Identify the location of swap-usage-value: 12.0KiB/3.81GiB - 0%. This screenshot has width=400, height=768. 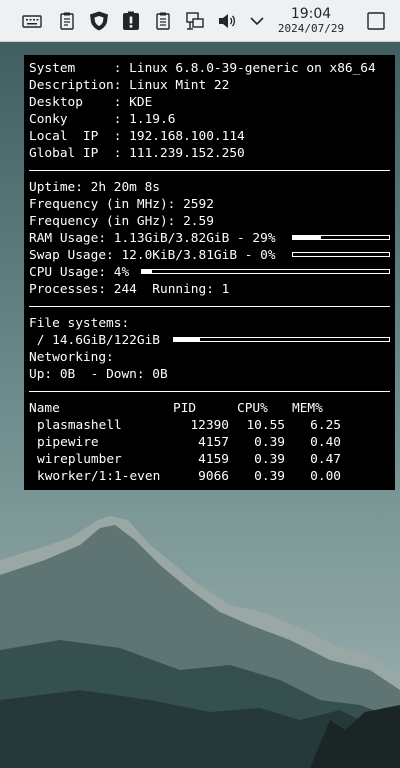
(198, 255).